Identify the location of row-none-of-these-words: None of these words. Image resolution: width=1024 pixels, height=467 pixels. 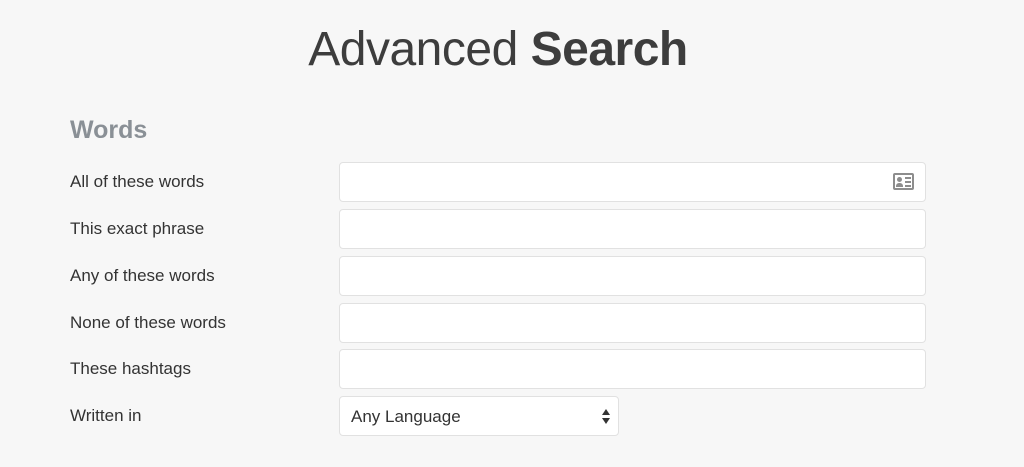
(512, 323).